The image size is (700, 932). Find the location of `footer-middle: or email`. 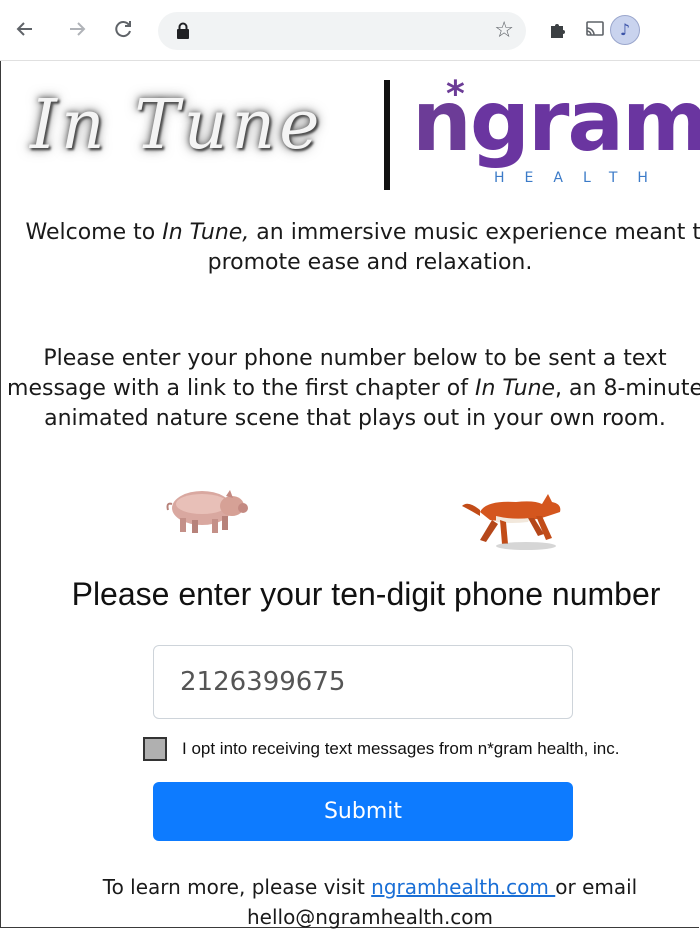

footer-middle: or email is located at coordinates (596, 887).